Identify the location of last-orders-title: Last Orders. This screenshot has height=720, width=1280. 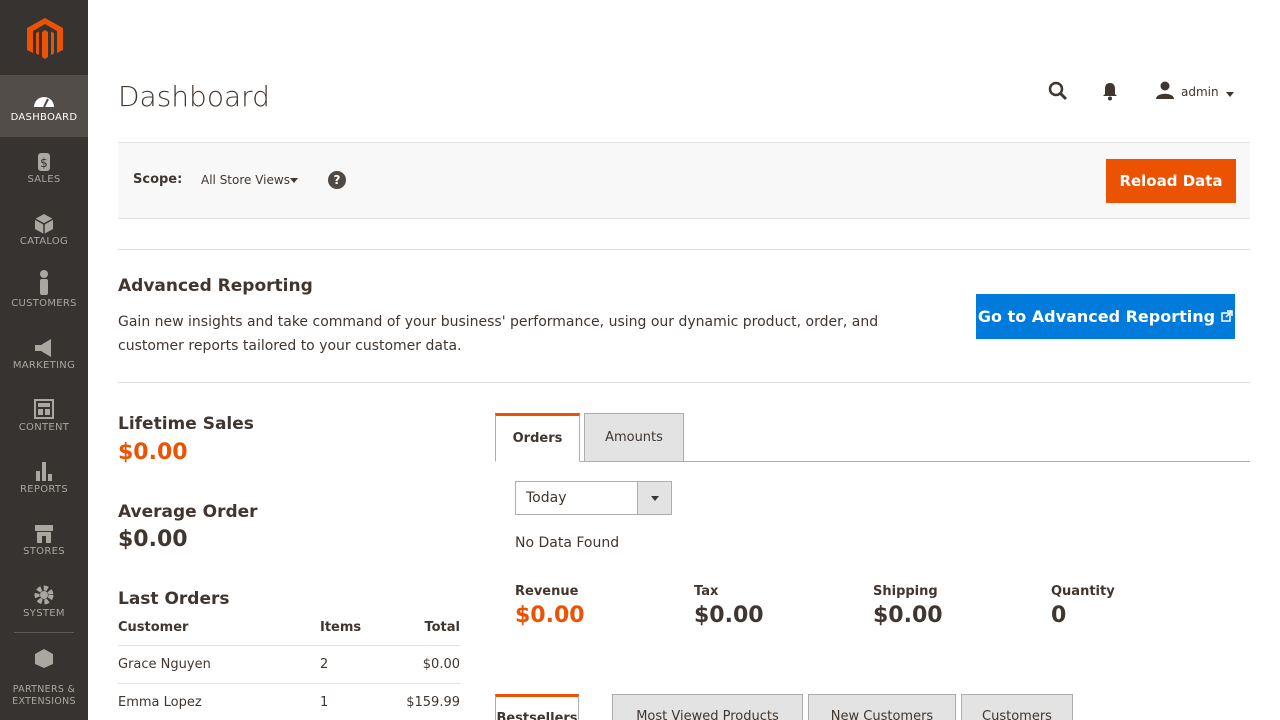
(174, 599).